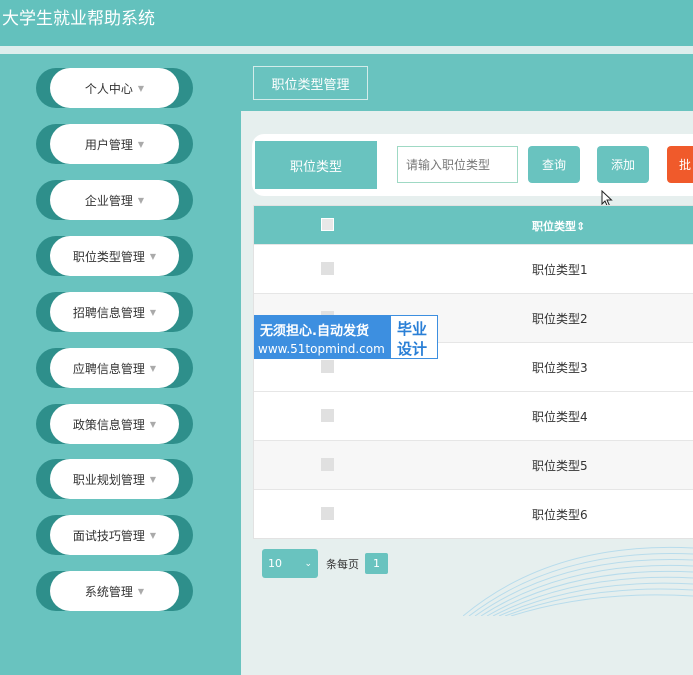 Image resolution: width=693 pixels, height=675 pixels. I want to click on sidebar-item-job-type-management: 职位类型管理 ▼, so click(114, 256).